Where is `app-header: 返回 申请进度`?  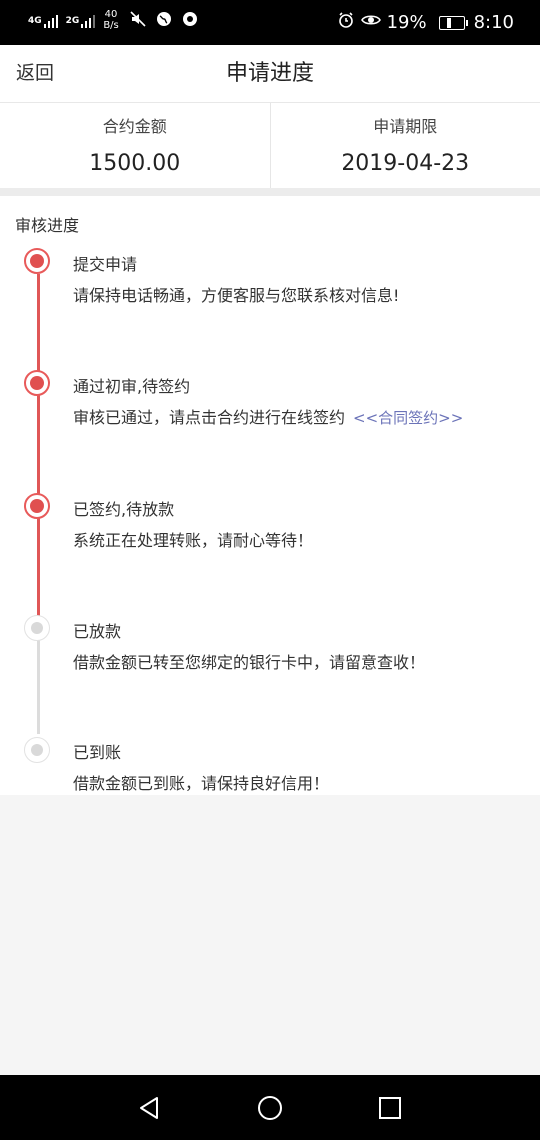
app-header: 返回 申请进度 is located at coordinates (270, 74).